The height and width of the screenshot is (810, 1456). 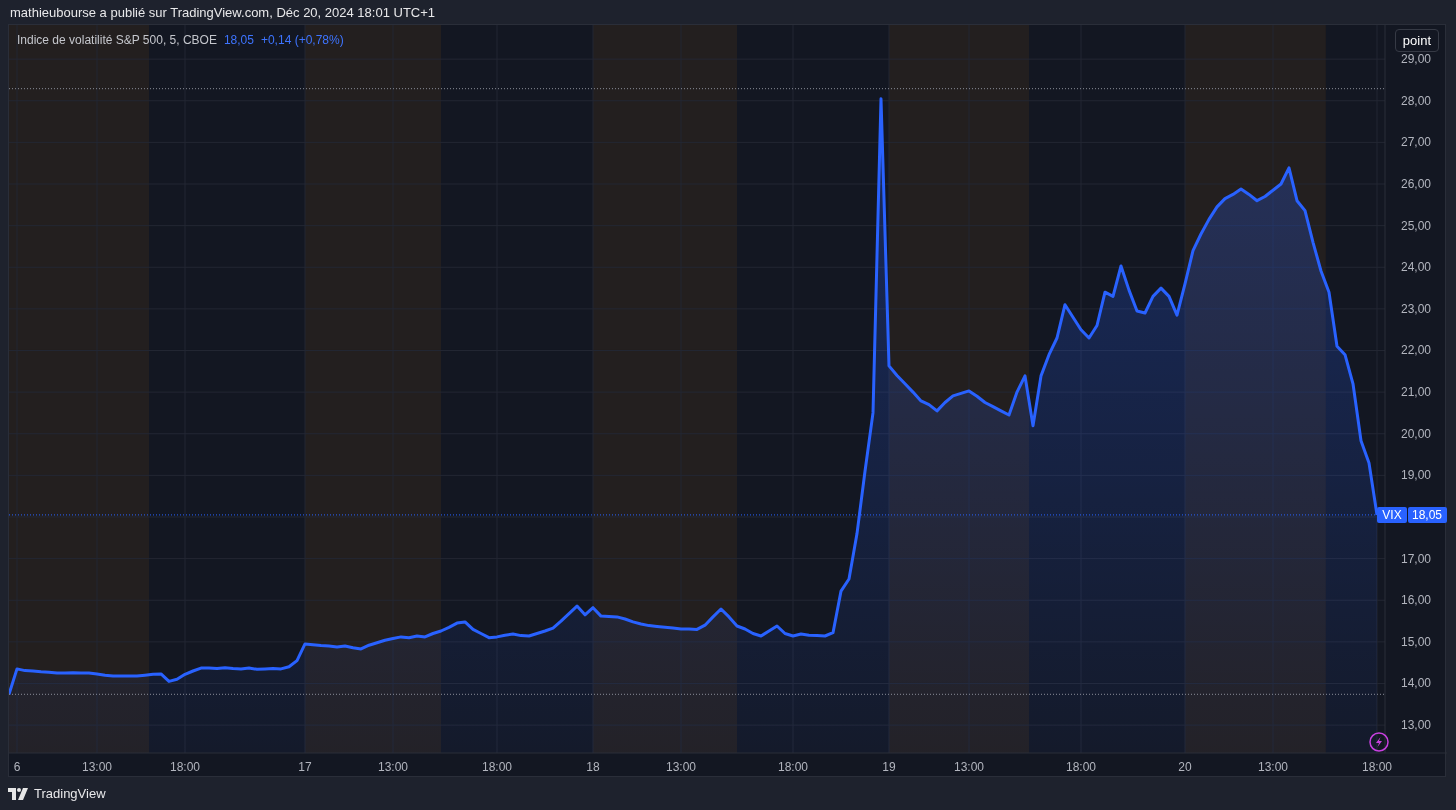 I want to click on symbol-tag: VIX, so click(x=1392, y=514).